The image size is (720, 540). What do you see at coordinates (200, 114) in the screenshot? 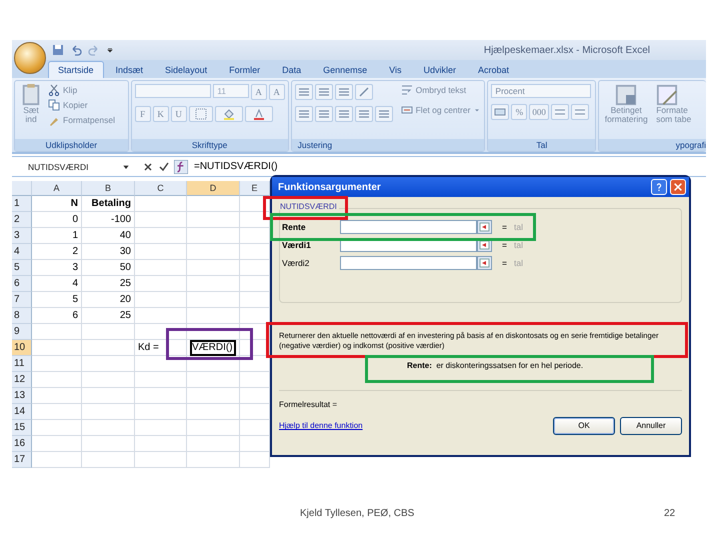
I see `border-button` at bounding box center [200, 114].